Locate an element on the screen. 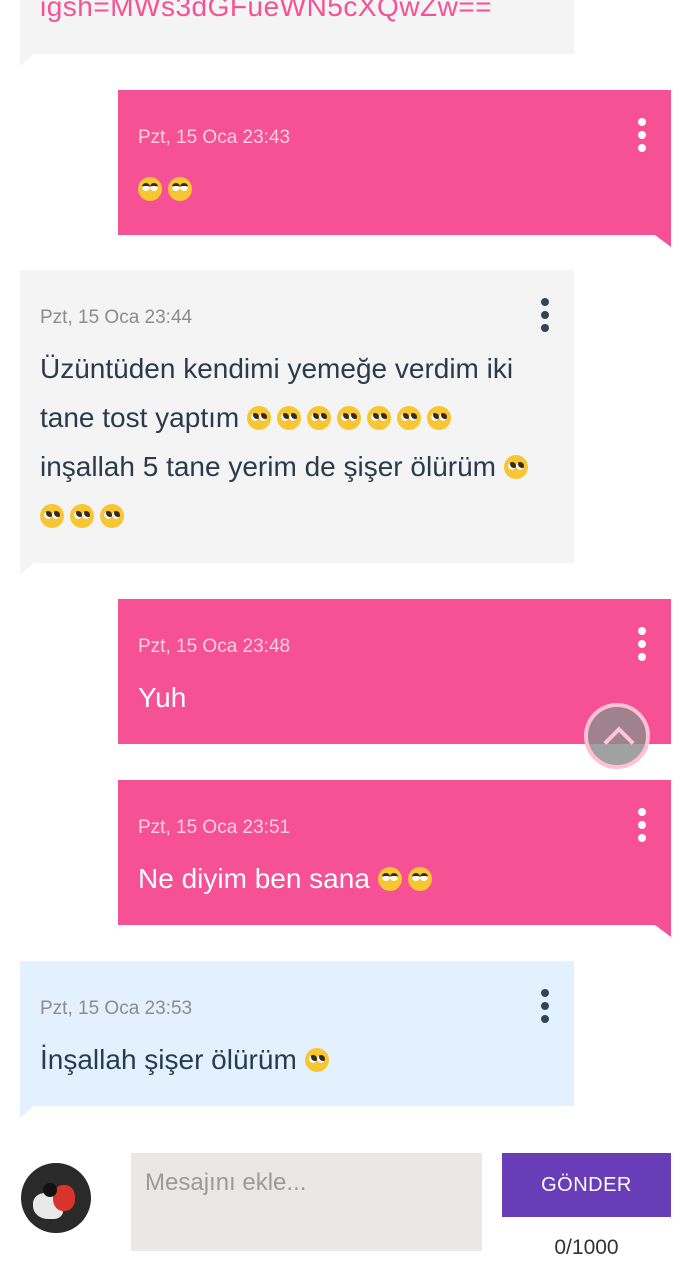 Image resolution: width=690 pixels, height=1281 pixels. message-text: Ne diyim ben sana is located at coordinates (384, 878).